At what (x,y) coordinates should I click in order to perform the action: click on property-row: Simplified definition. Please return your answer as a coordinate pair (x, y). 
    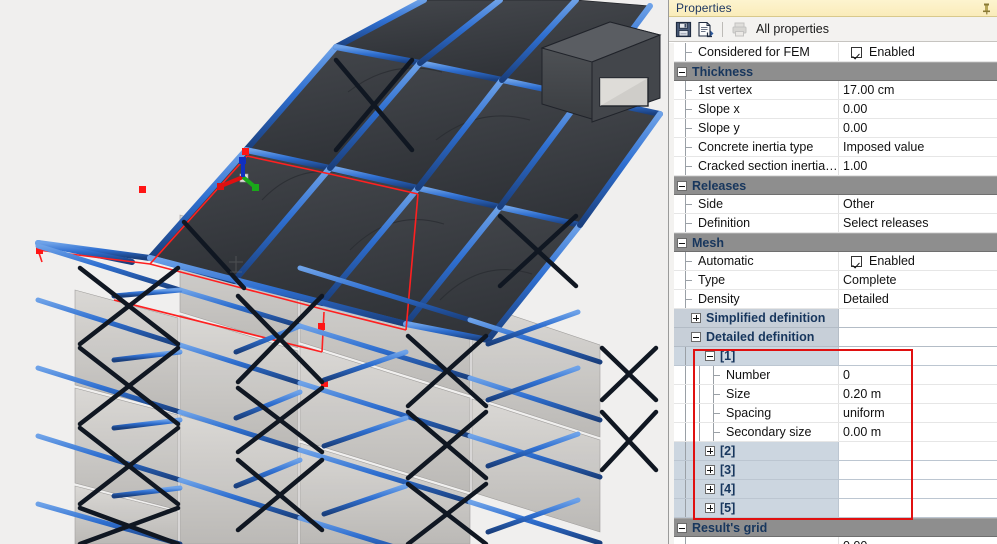
    Looking at the image, I should click on (835, 318).